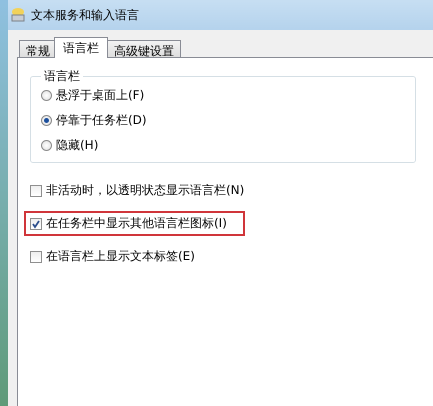 This screenshot has height=406, width=433. Describe the element at coordinates (81, 47) in the screenshot. I see `tab: 语言栏` at that location.